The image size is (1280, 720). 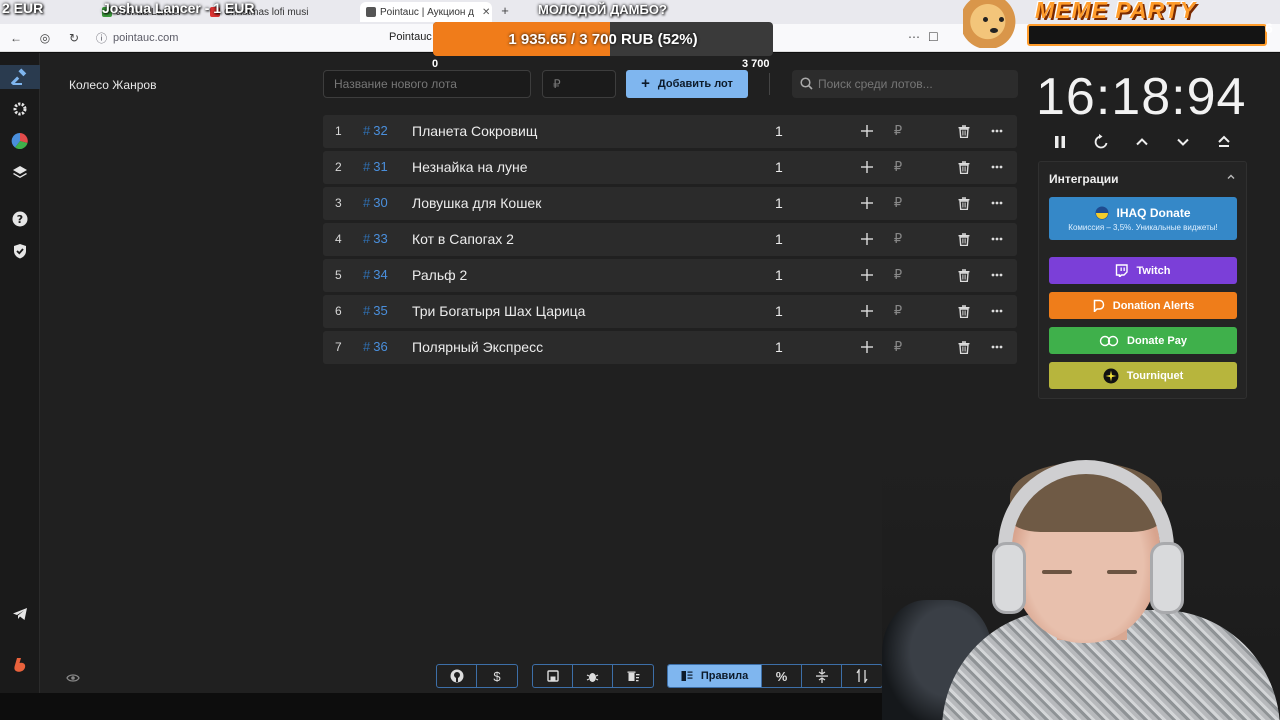 What do you see at coordinates (20, 141) in the screenshot?
I see `sidebar-item-wheel` at bounding box center [20, 141].